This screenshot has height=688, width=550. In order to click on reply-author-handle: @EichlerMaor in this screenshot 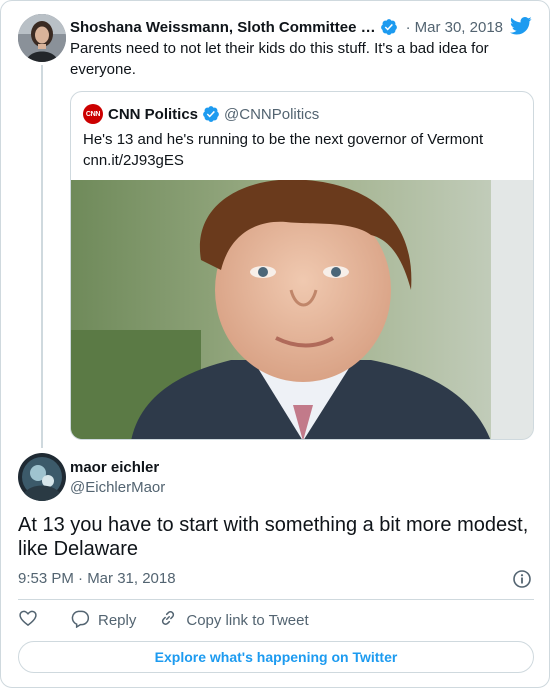, I will do `click(117, 487)`.